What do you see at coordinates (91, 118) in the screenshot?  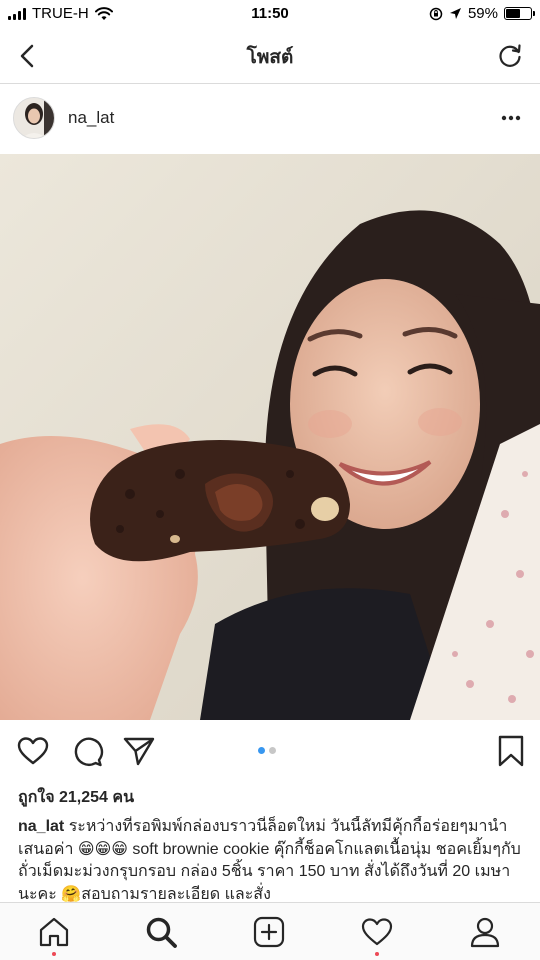 I see `post-username: na_lat` at bounding box center [91, 118].